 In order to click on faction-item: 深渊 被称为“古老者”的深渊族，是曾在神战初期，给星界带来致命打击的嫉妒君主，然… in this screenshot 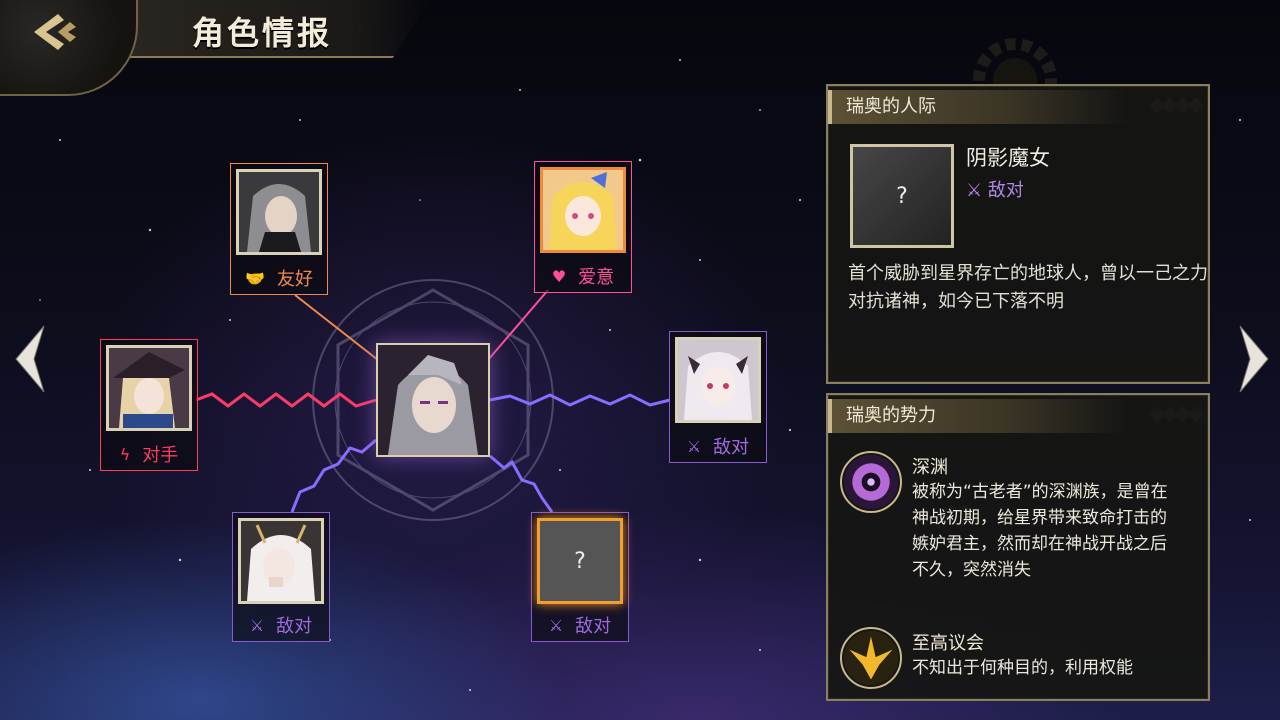, I will do `click(1020, 536)`.